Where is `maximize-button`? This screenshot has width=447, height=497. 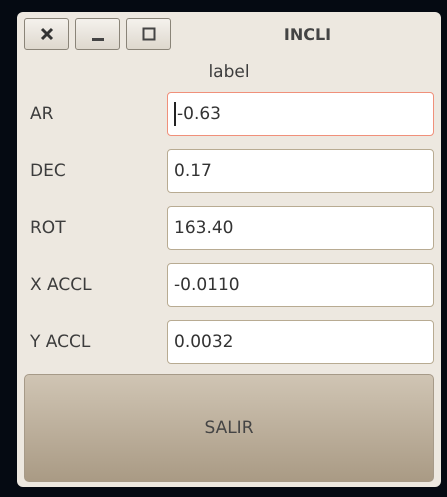
maximize-button is located at coordinates (148, 34).